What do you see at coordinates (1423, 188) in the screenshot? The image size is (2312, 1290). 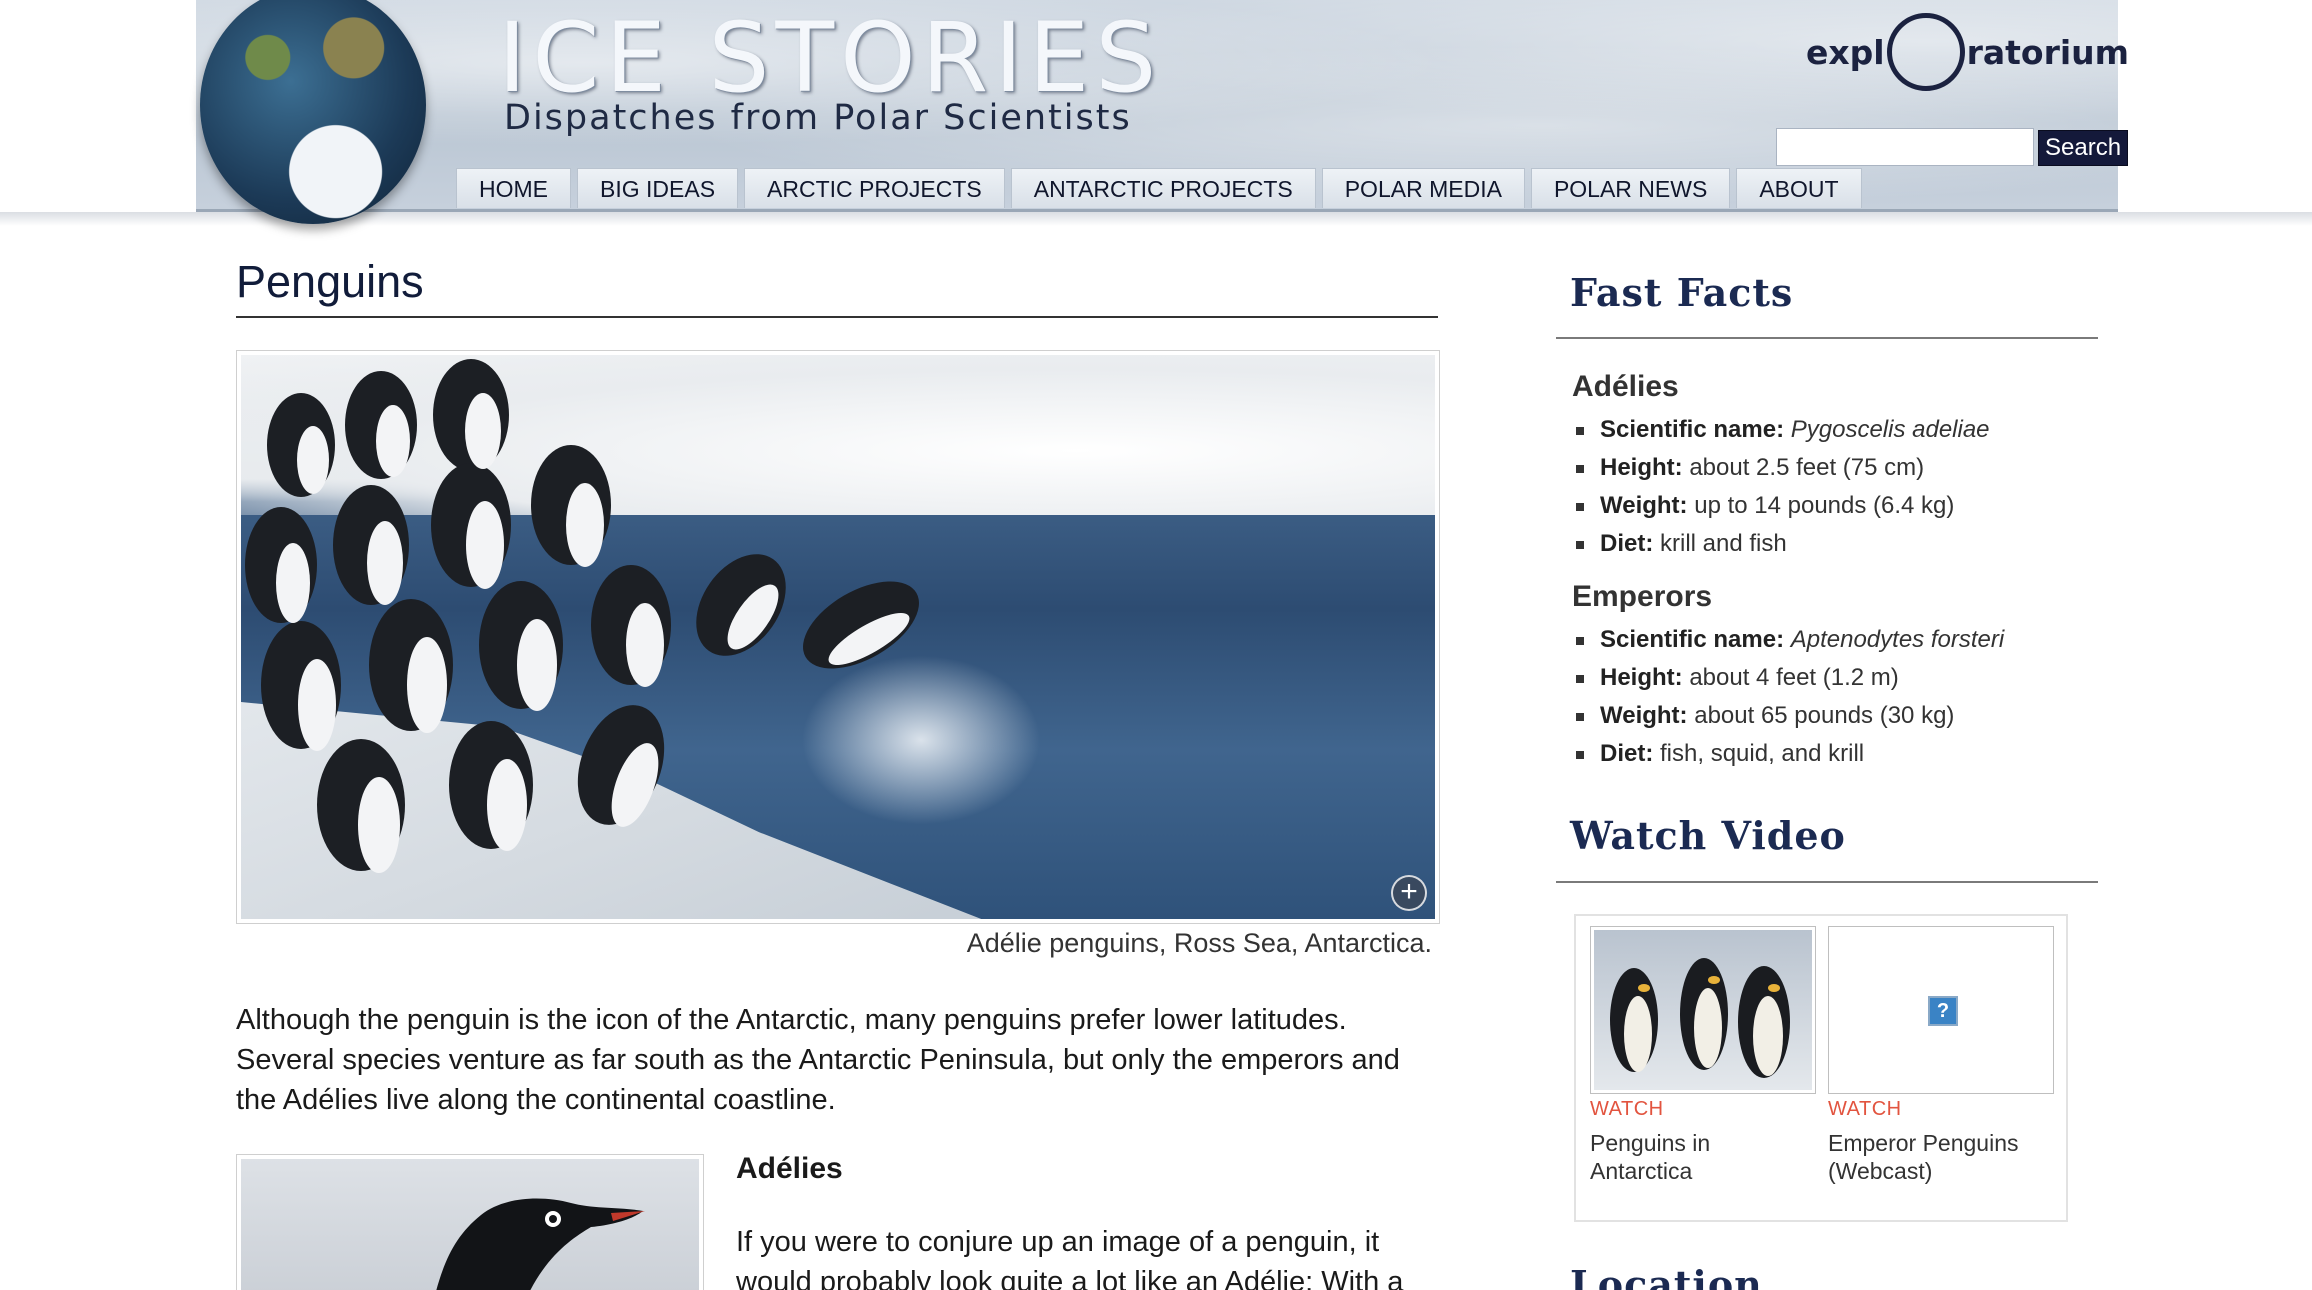 I see `nav-polar-media: POLAR MEDIA` at bounding box center [1423, 188].